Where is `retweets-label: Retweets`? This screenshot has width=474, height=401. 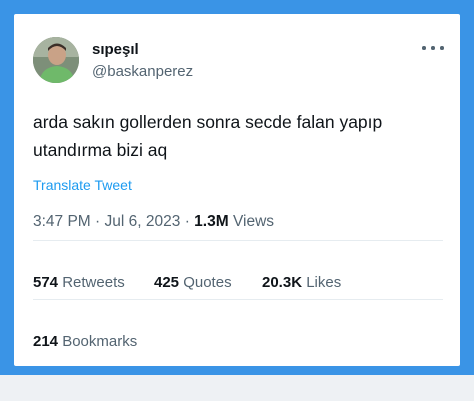
retweets-label: Retweets is located at coordinates (93, 282).